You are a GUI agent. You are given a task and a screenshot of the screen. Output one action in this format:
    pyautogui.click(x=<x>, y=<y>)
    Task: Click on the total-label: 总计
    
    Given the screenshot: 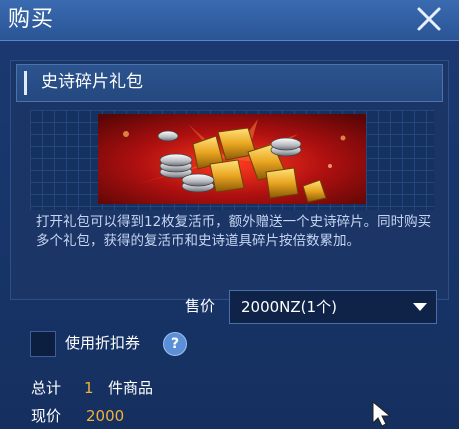 What is the action you would take?
    pyautogui.click(x=46, y=388)
    